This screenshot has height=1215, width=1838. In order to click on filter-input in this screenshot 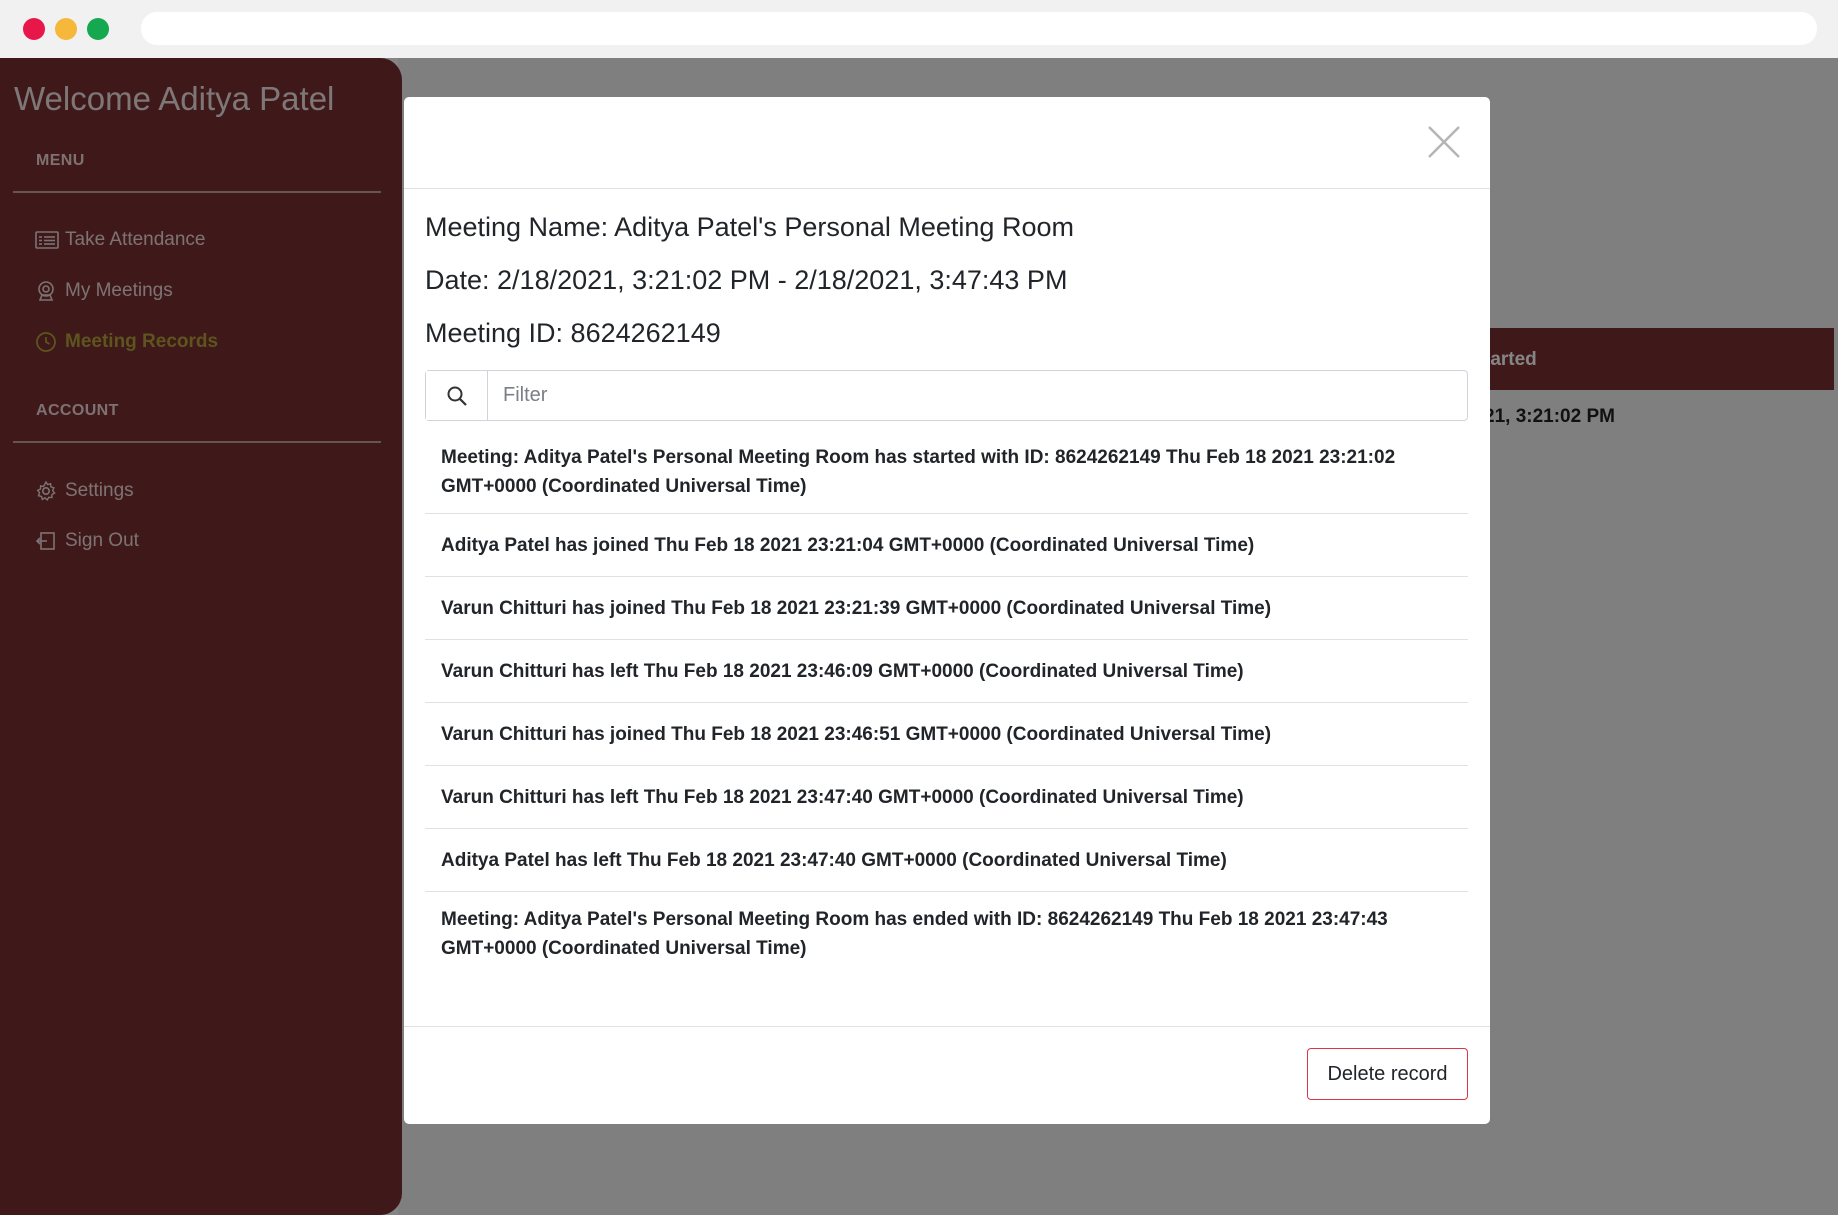, I will do `click(977, 395)`.